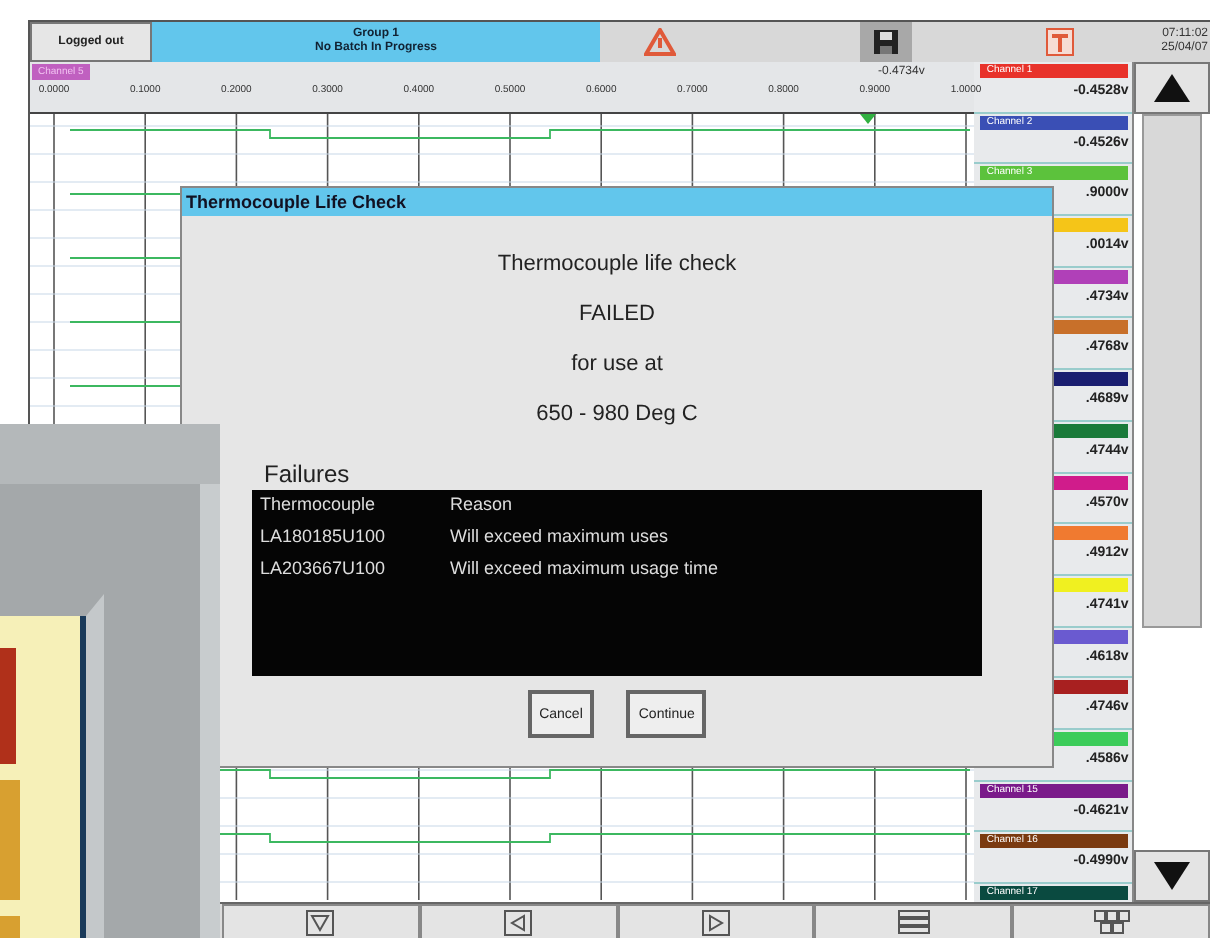 The height and width of the screenshot is (938, 1220). What do you see at coordinates (660, 42) in the screenshot?
I see `warning-icon` at bounding box center [660, 42].